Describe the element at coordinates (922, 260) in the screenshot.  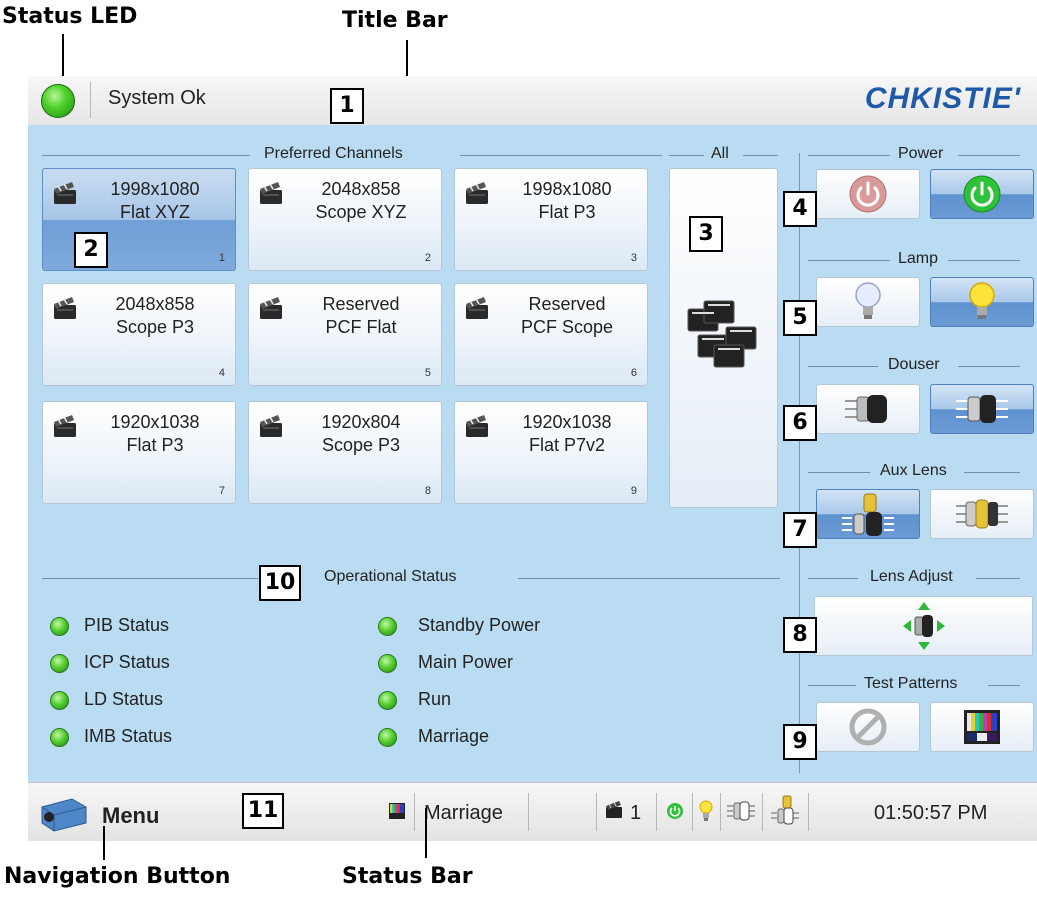
I see `lamp-header: Lamp` at that location.